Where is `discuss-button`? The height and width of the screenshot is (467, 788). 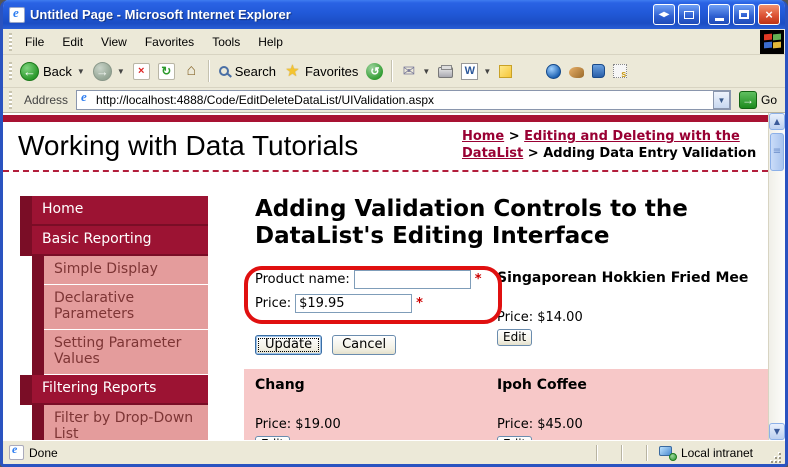
discuss-button is located at coordinates (505, 71).